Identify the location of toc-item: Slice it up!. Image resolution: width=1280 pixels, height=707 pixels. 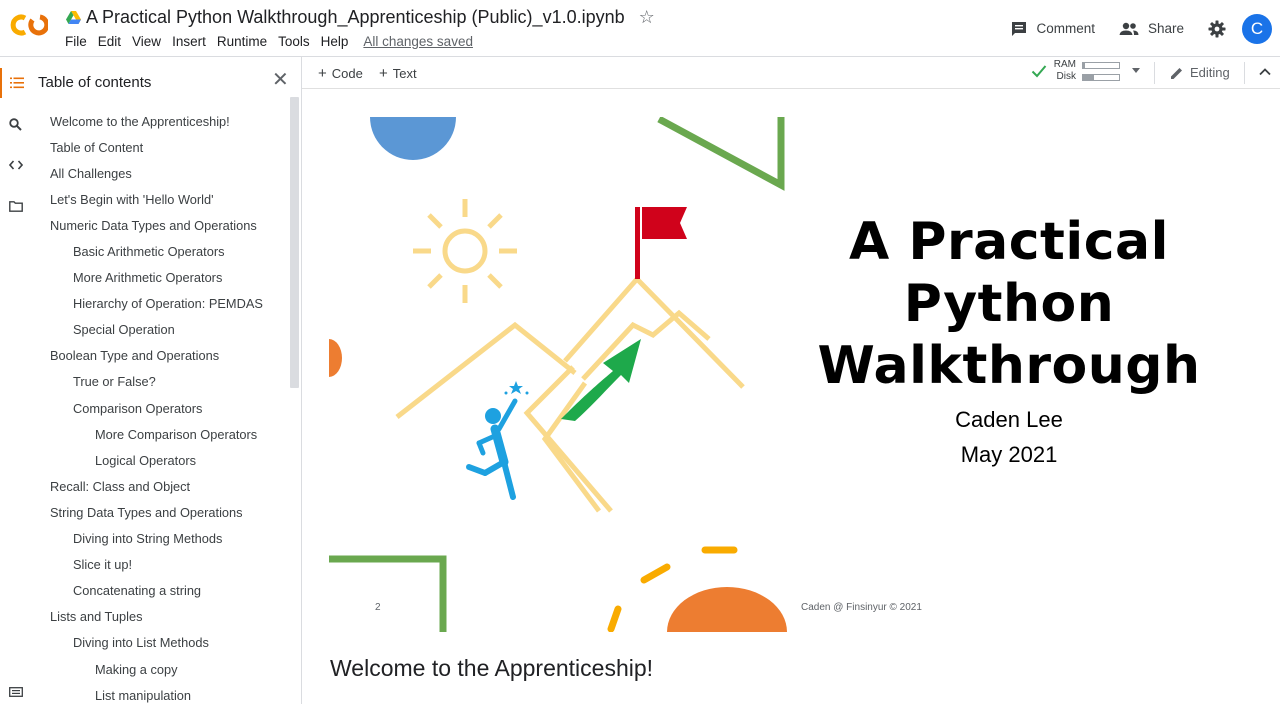
(158, 565).